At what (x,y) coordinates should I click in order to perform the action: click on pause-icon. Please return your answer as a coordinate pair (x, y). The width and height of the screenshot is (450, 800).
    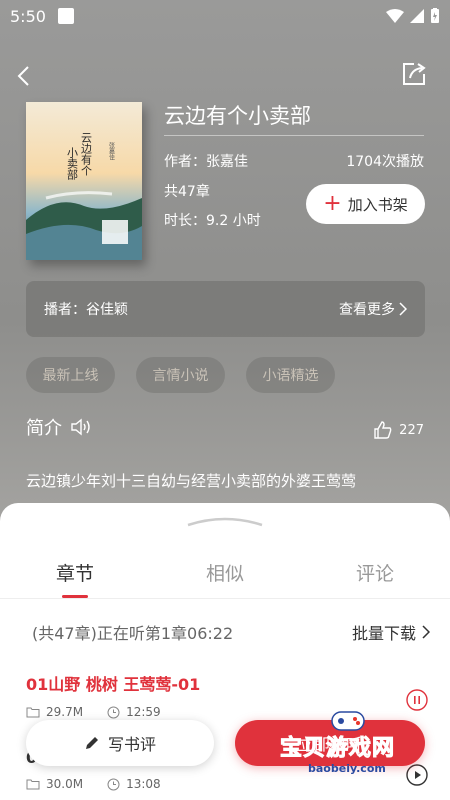
    Looking at the image, I should click on (417, 700).